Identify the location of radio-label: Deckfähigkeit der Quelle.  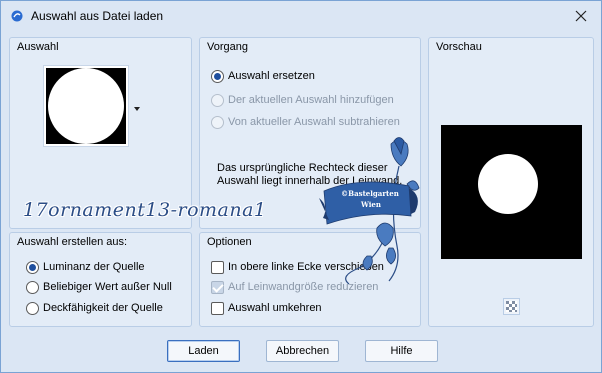
(103, 308).